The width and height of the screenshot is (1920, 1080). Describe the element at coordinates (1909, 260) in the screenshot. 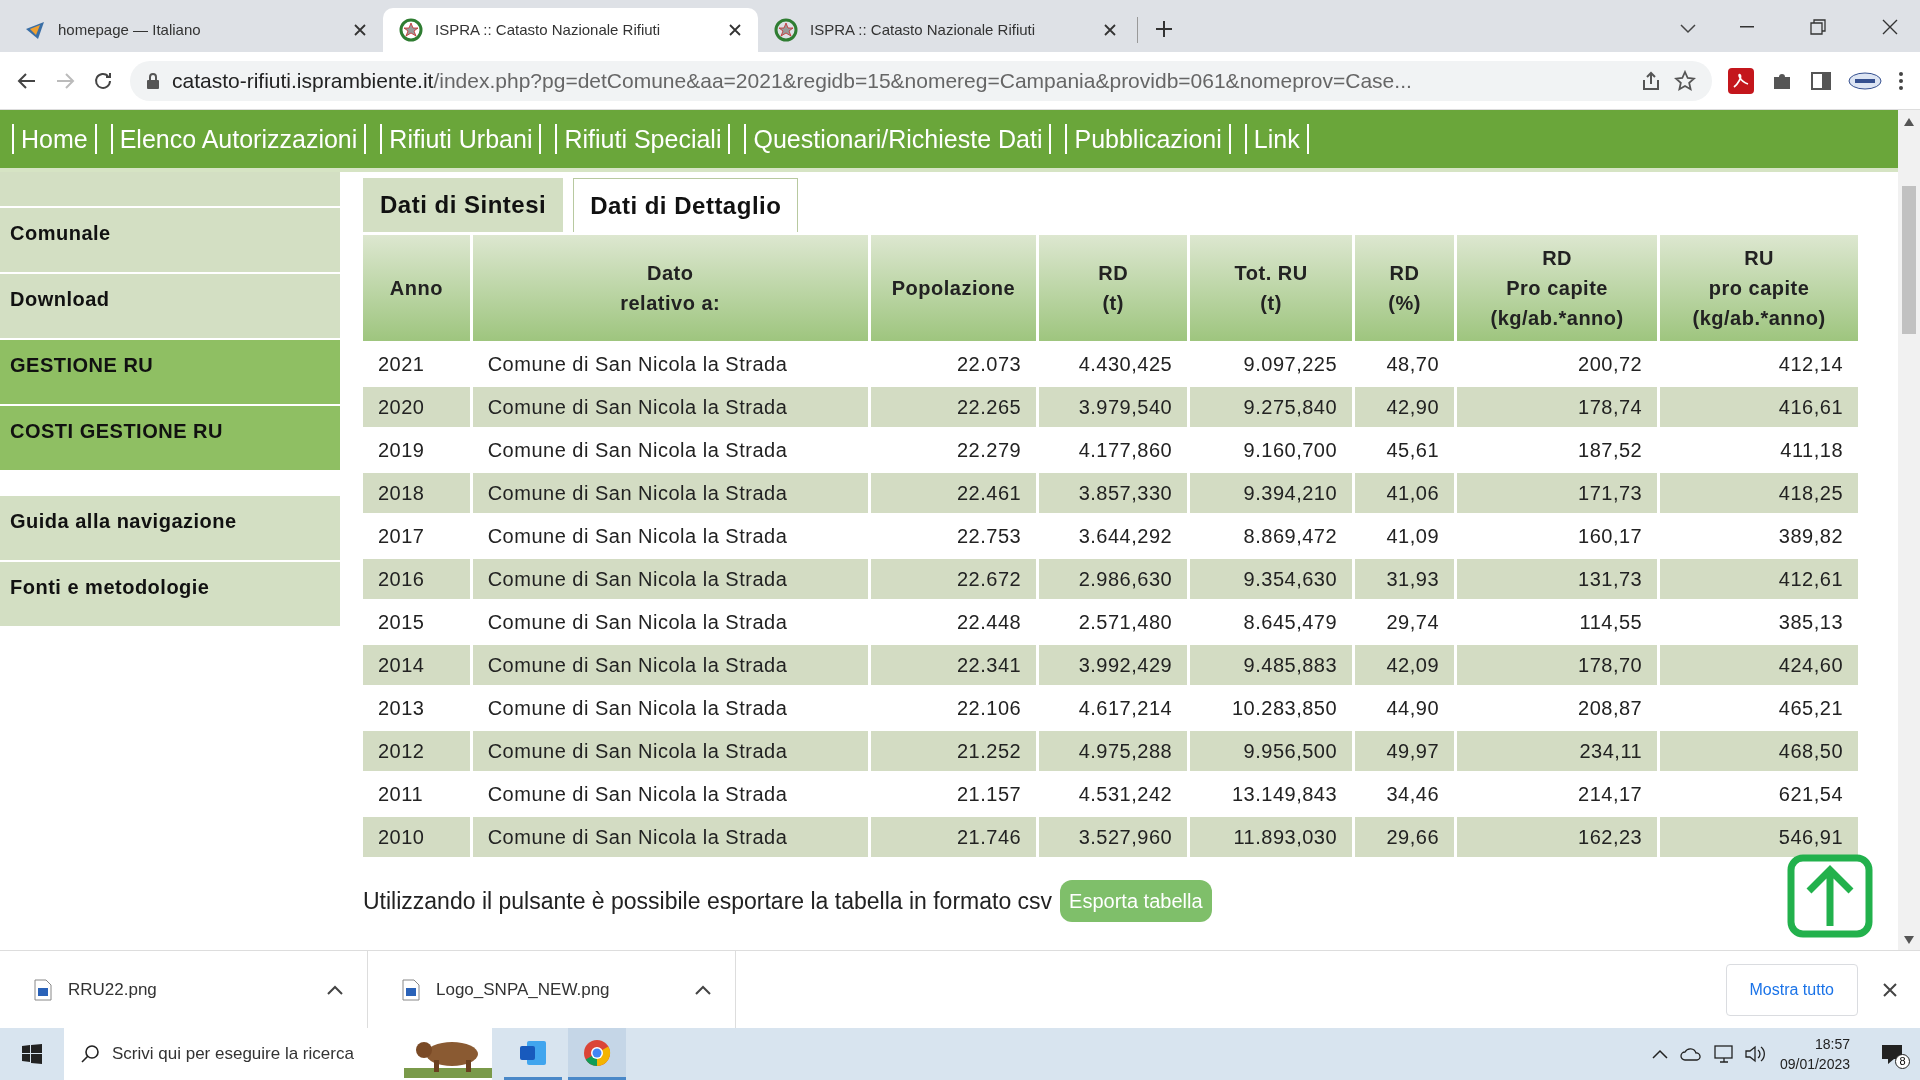

I see `scrollbar-thumb` at that location.